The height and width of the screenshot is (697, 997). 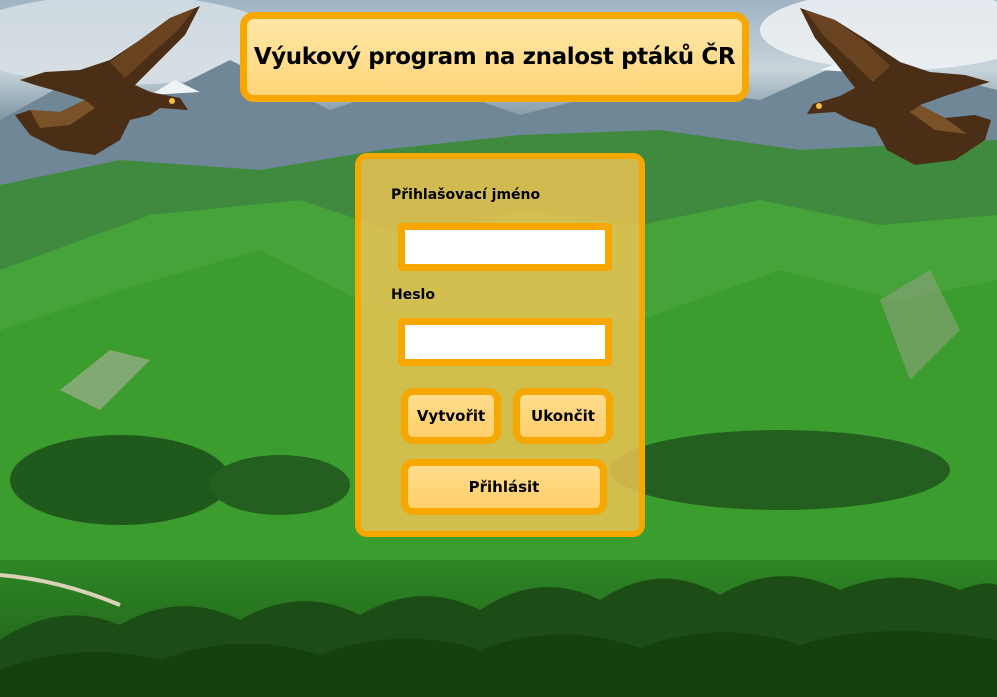 I want to click on page-title: Výukový program na znalost ptáků ČR, so click(x=494, y=57).